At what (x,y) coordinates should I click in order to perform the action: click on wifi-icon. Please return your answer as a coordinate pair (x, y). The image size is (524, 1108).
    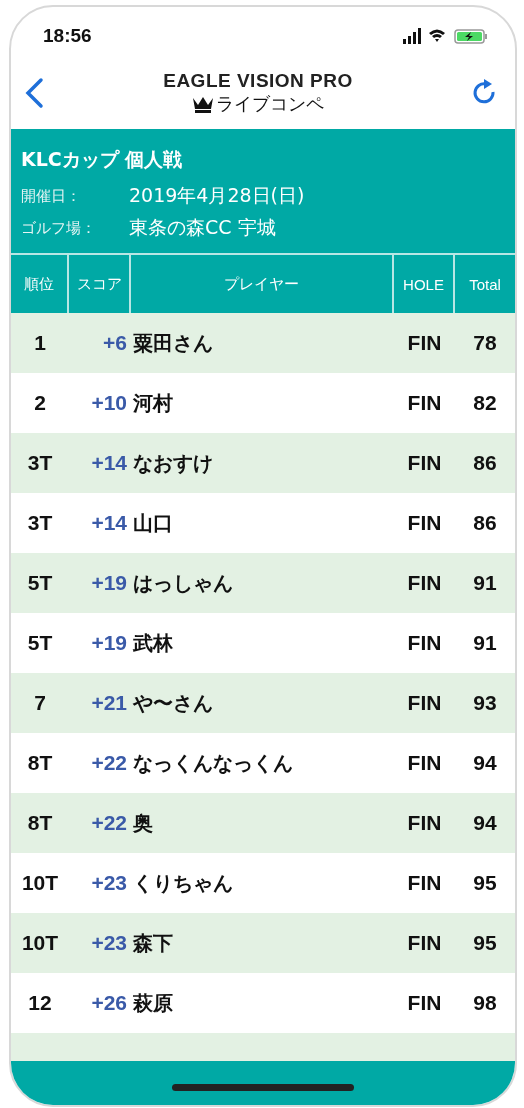
    Looking at the image, I should click on (437, 35).